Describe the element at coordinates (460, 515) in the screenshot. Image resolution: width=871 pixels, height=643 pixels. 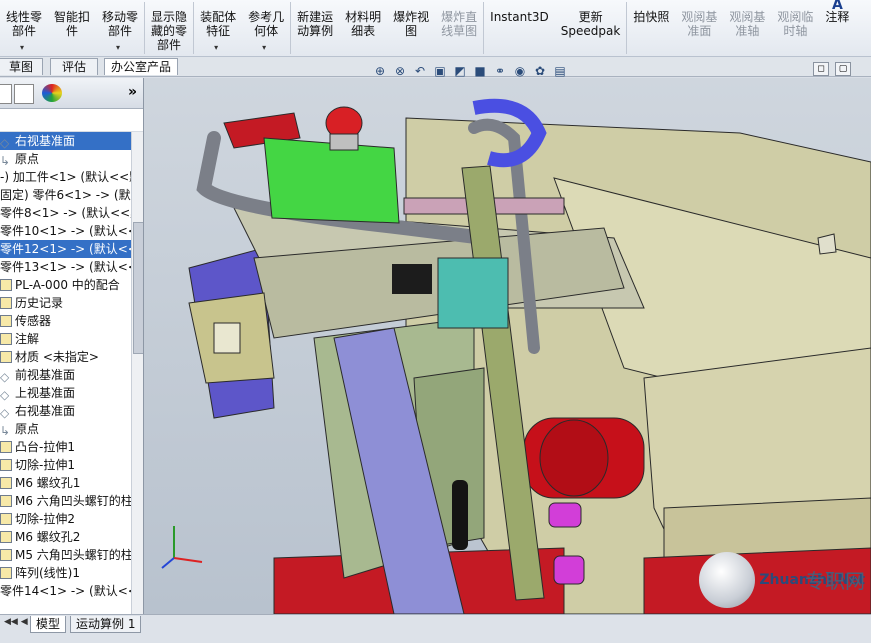
I see `door-handle` at that location.